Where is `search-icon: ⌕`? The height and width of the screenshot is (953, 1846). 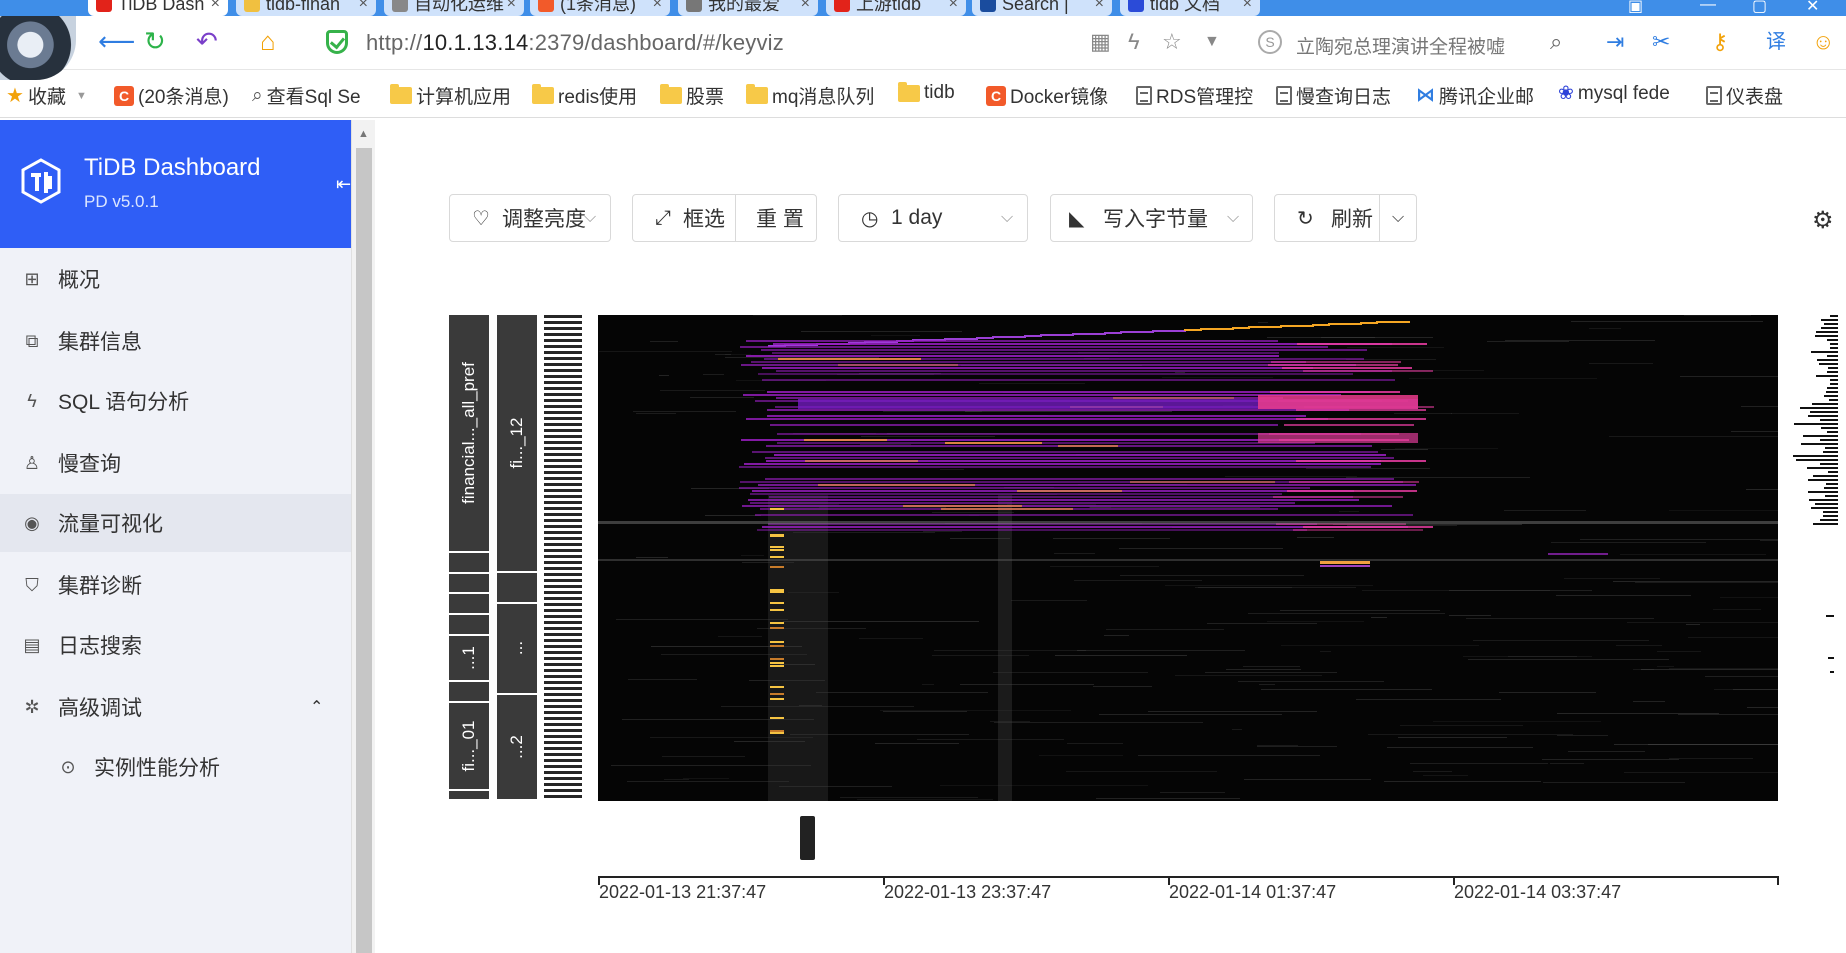
search-icon: ⌕ is located at coordinates (1556, 42).